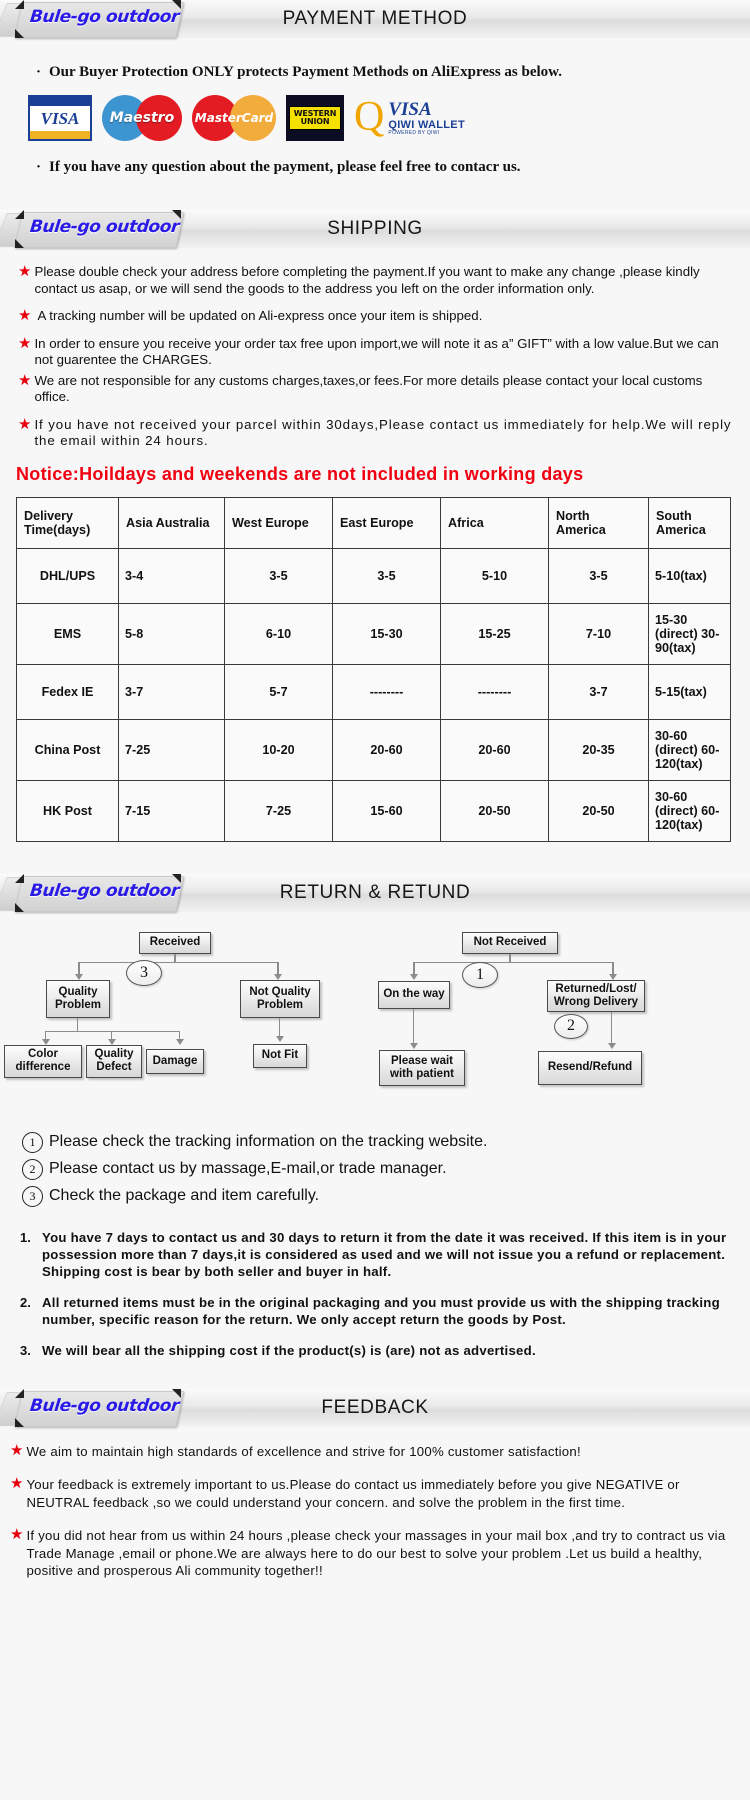 The width and height of the screenshot is (750, 1800). I want to click on flow-node-received: Received, so click(175, 942).